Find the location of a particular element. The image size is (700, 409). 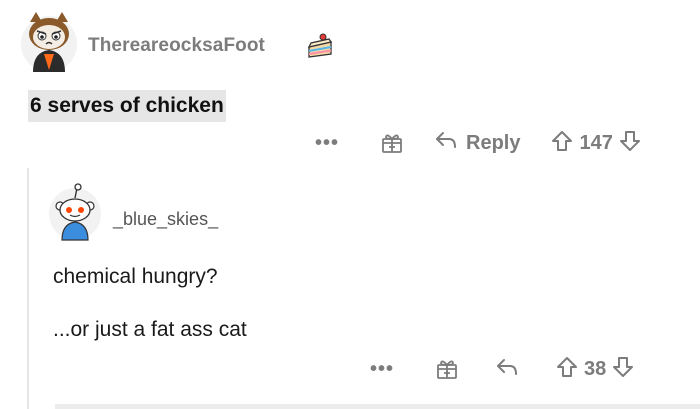

next-comment-divider is located at coordinates (377, 406).